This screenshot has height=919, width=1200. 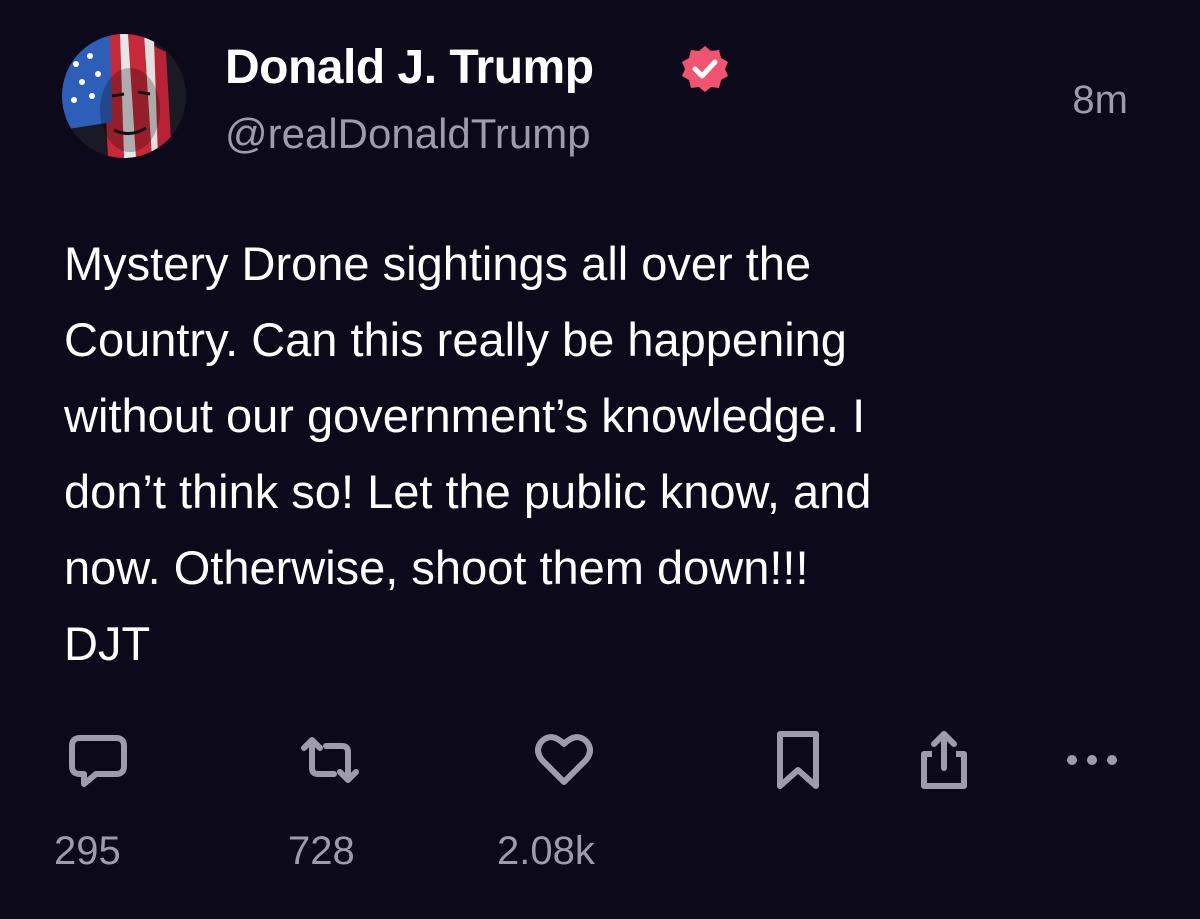 I want to click on bookmark-button, so click(x=798, y=760).